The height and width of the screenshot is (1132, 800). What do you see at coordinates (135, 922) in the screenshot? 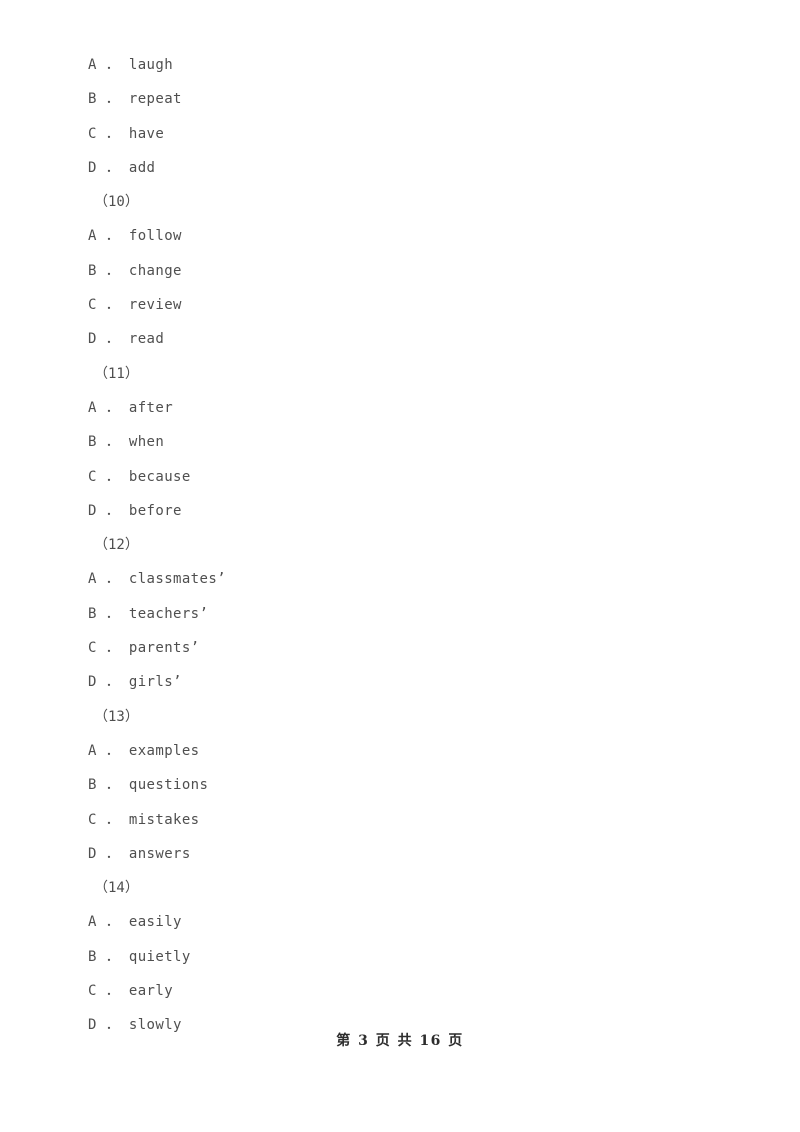
I see `answer-option: A ． easily` at bounding box center [135, 922].